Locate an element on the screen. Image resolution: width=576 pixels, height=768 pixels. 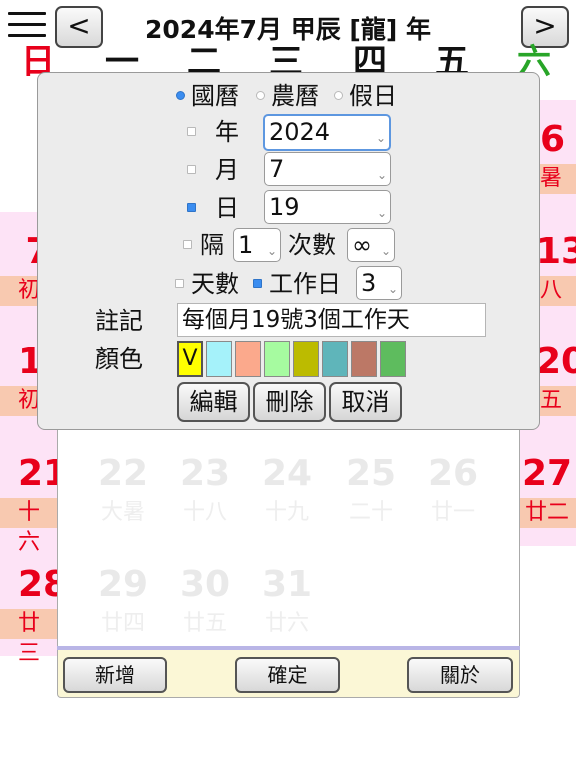
workday-label: 工作日 is located at coordinates (305, 284).